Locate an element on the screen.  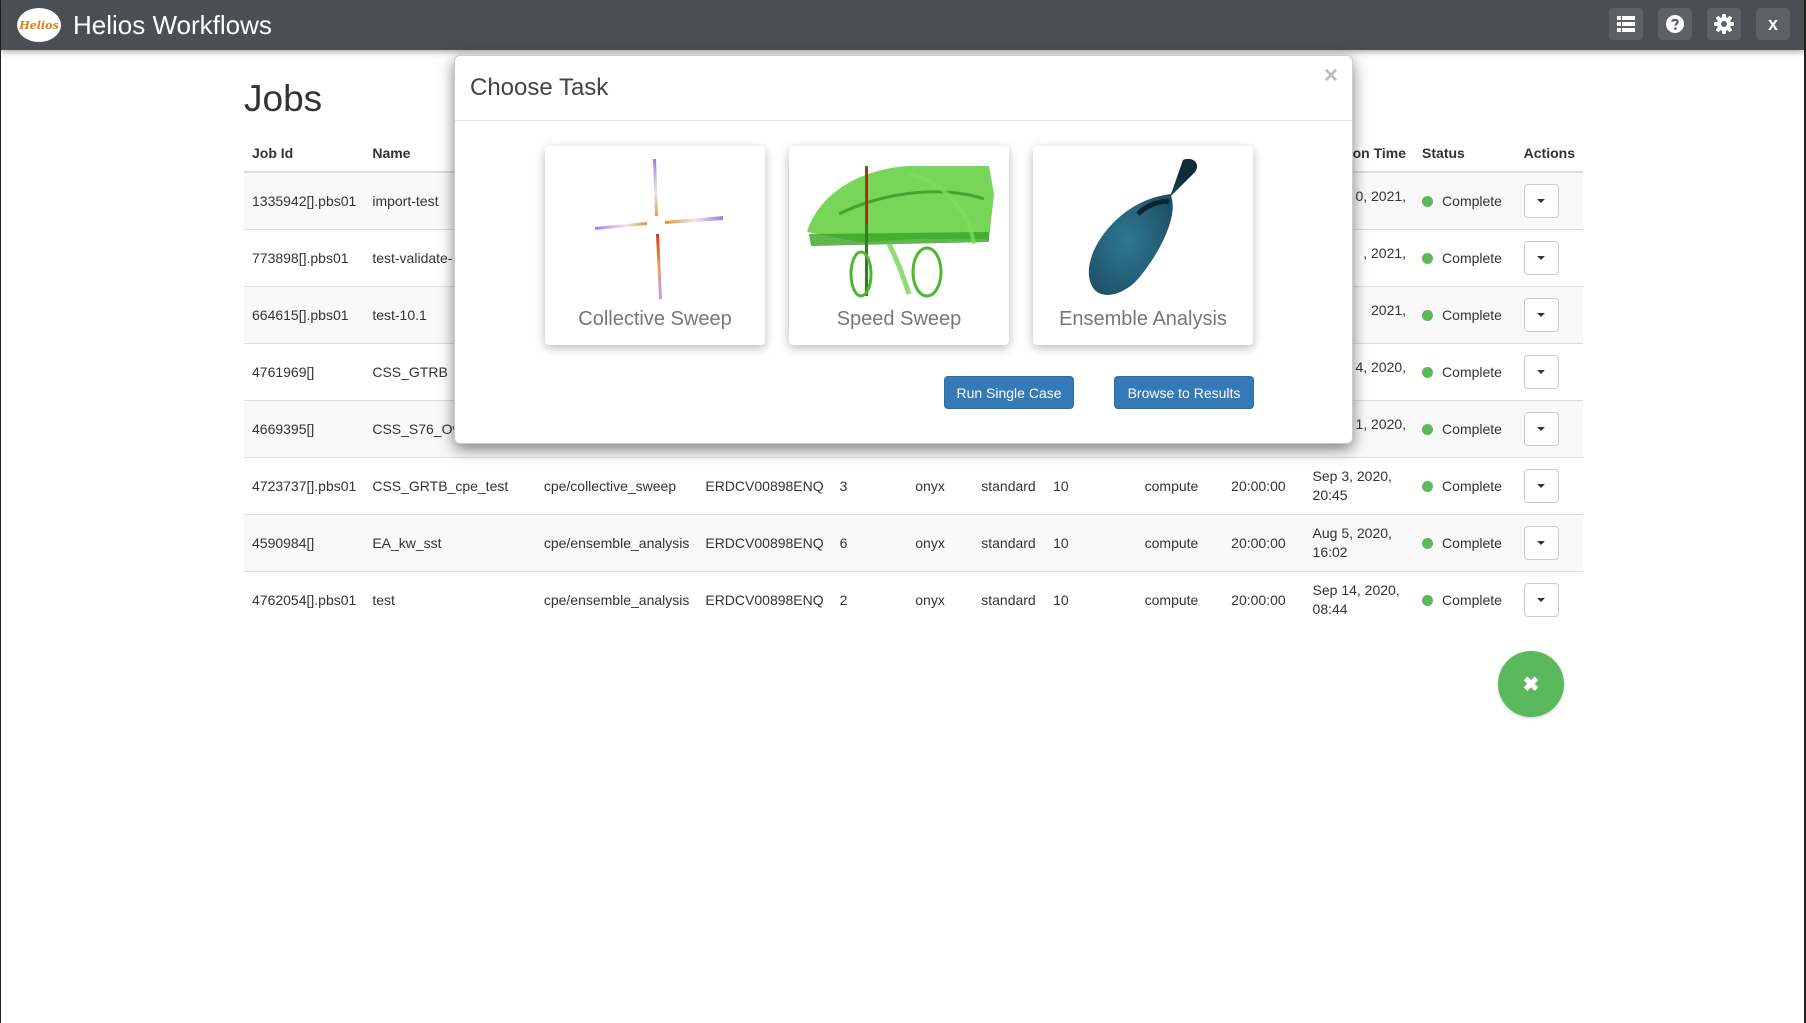
task-label: Speed Sweep is located at coordinates (899, 319).